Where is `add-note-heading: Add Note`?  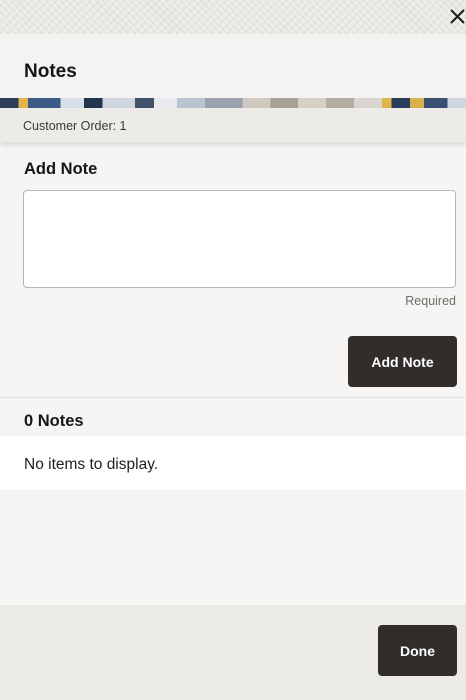 add-note-heading: Add Note is located at coordinates (61, 169).